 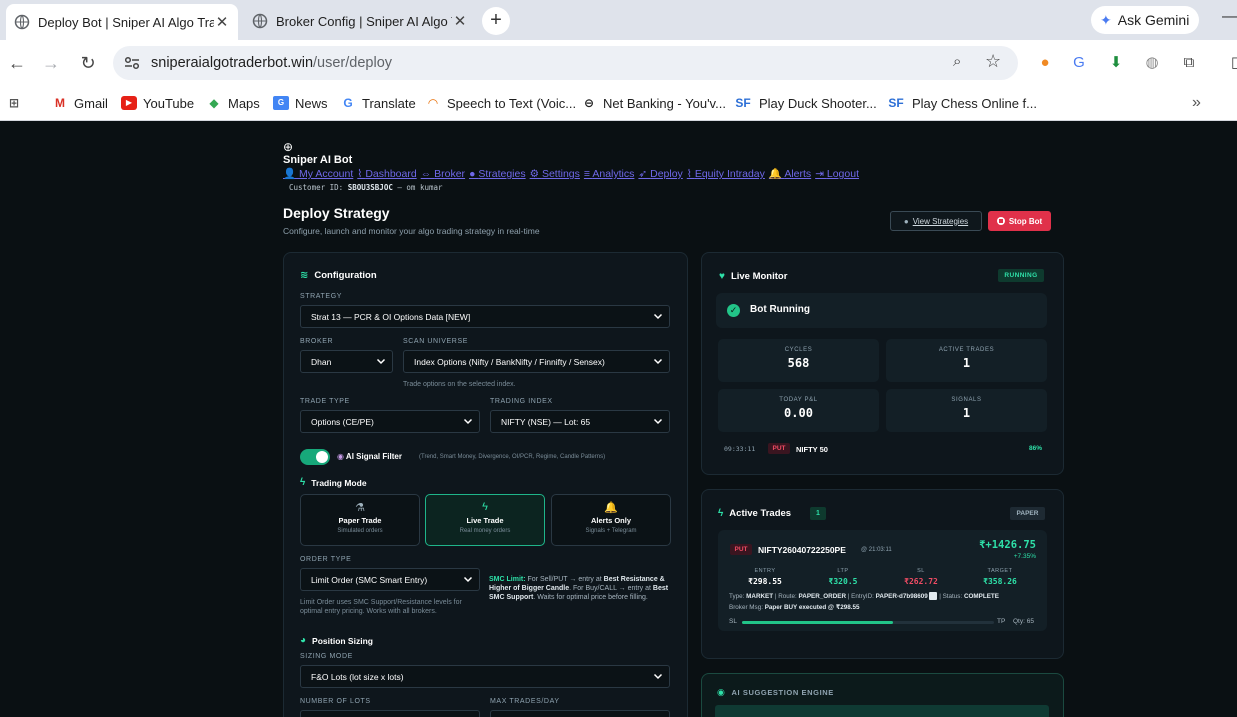 What do you see at coordinates (936, 221) in the screenshot?
I see `view-strategies-button: ● View Strategies` at bounding box center [936, 221].